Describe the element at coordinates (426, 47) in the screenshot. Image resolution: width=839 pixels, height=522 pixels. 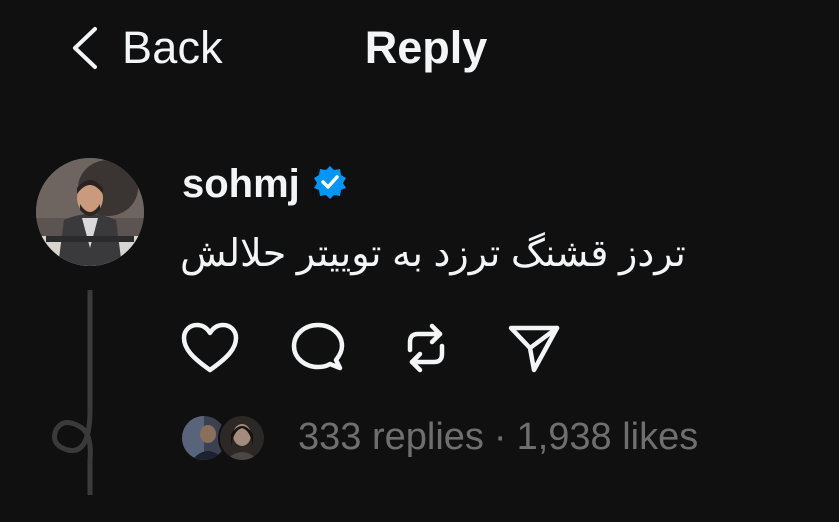
I see `page-title: Reply` at that location.